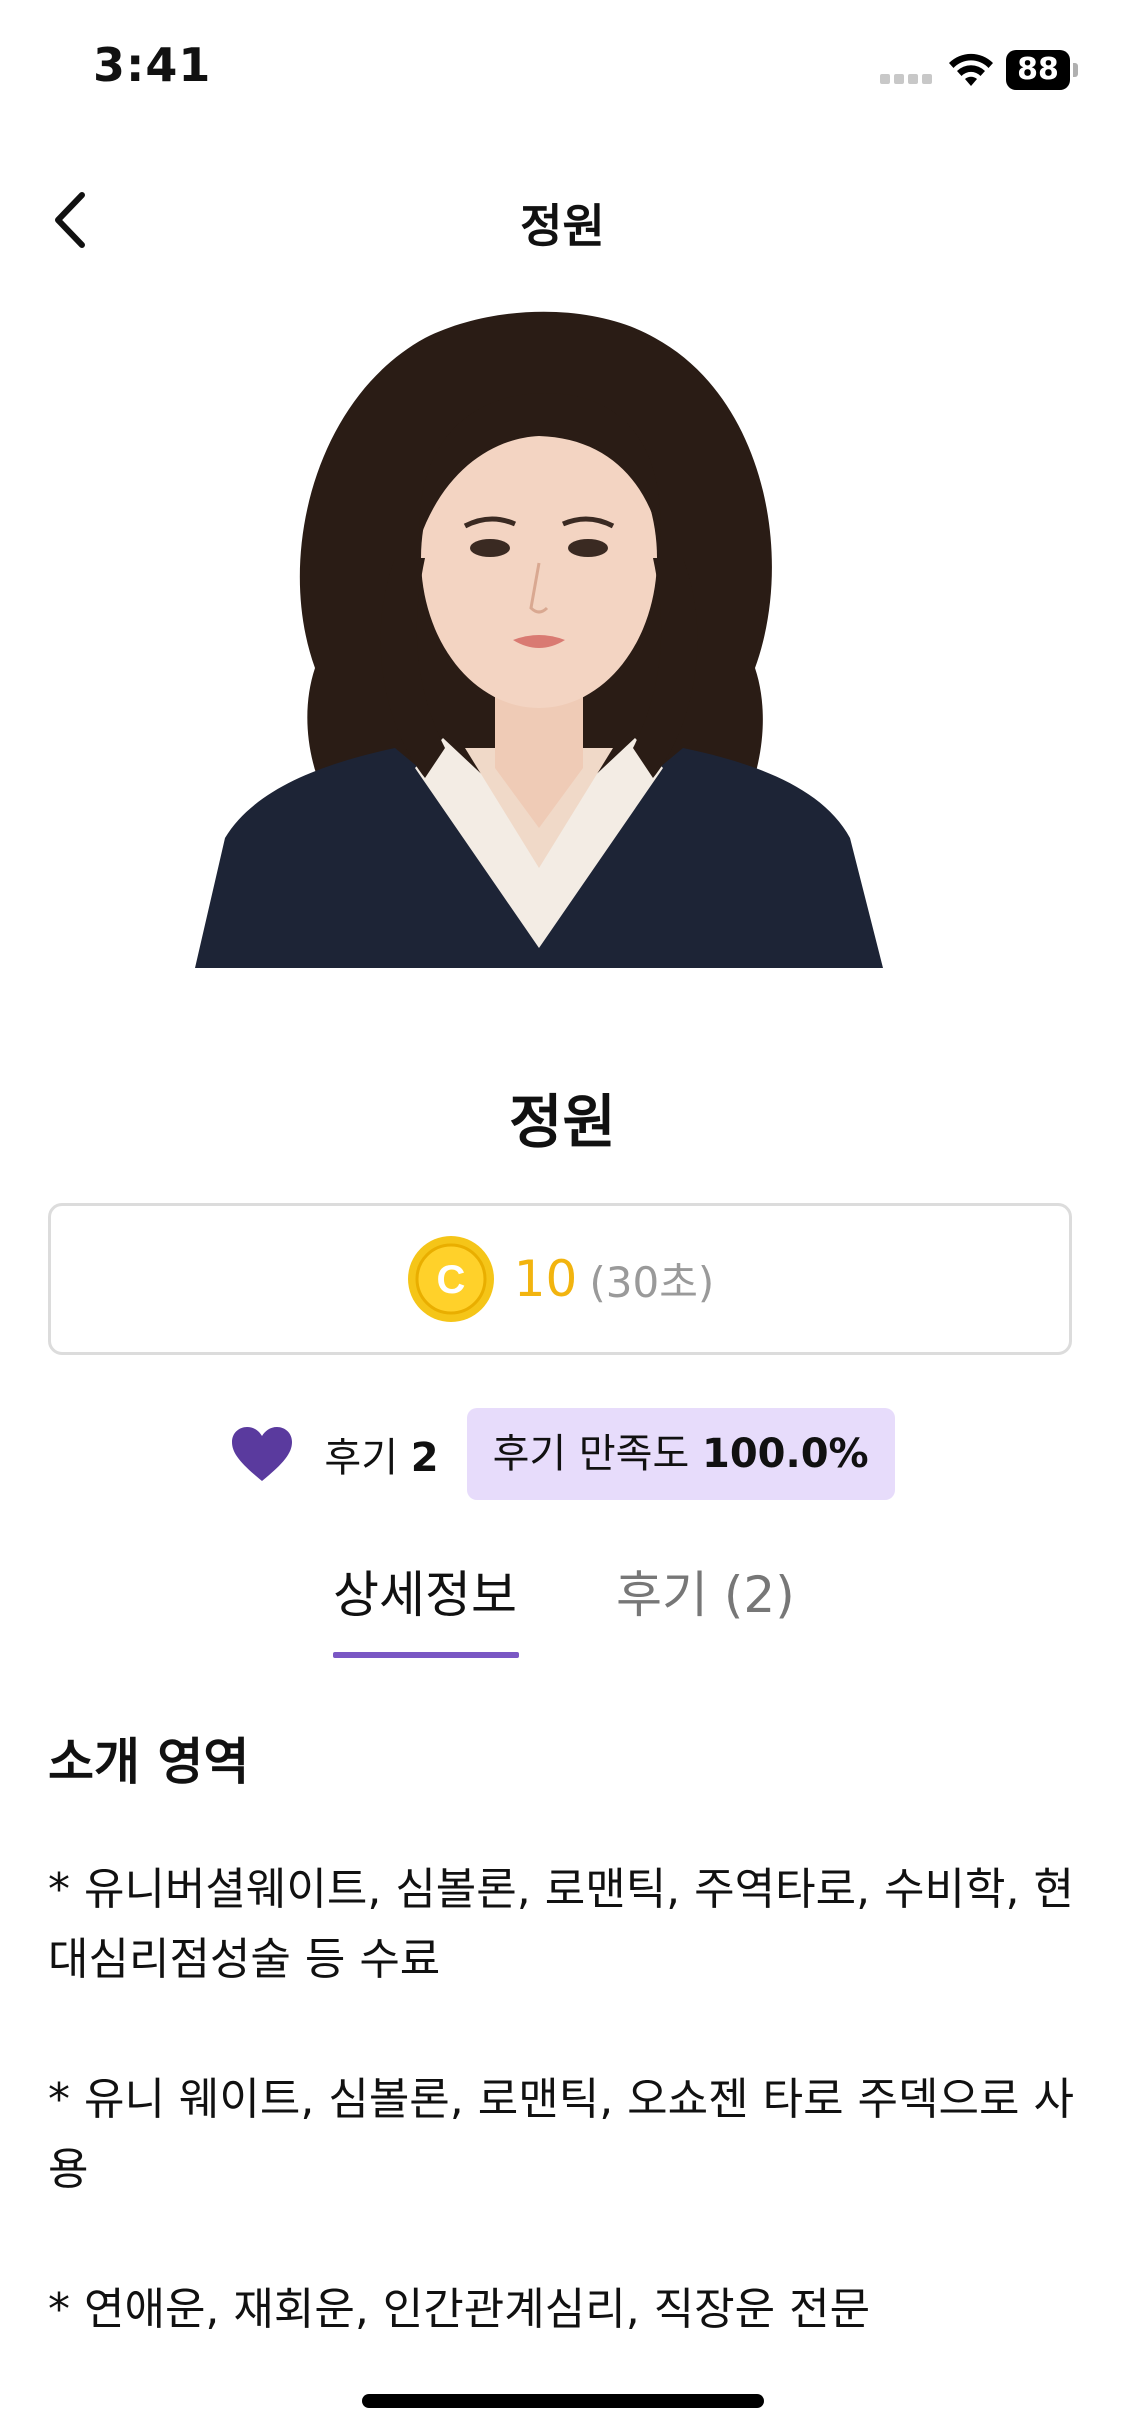 The image size is (1125, 2436). I want to click on tab-bar: 상세정보 후기 (2), so click(562, 1607).